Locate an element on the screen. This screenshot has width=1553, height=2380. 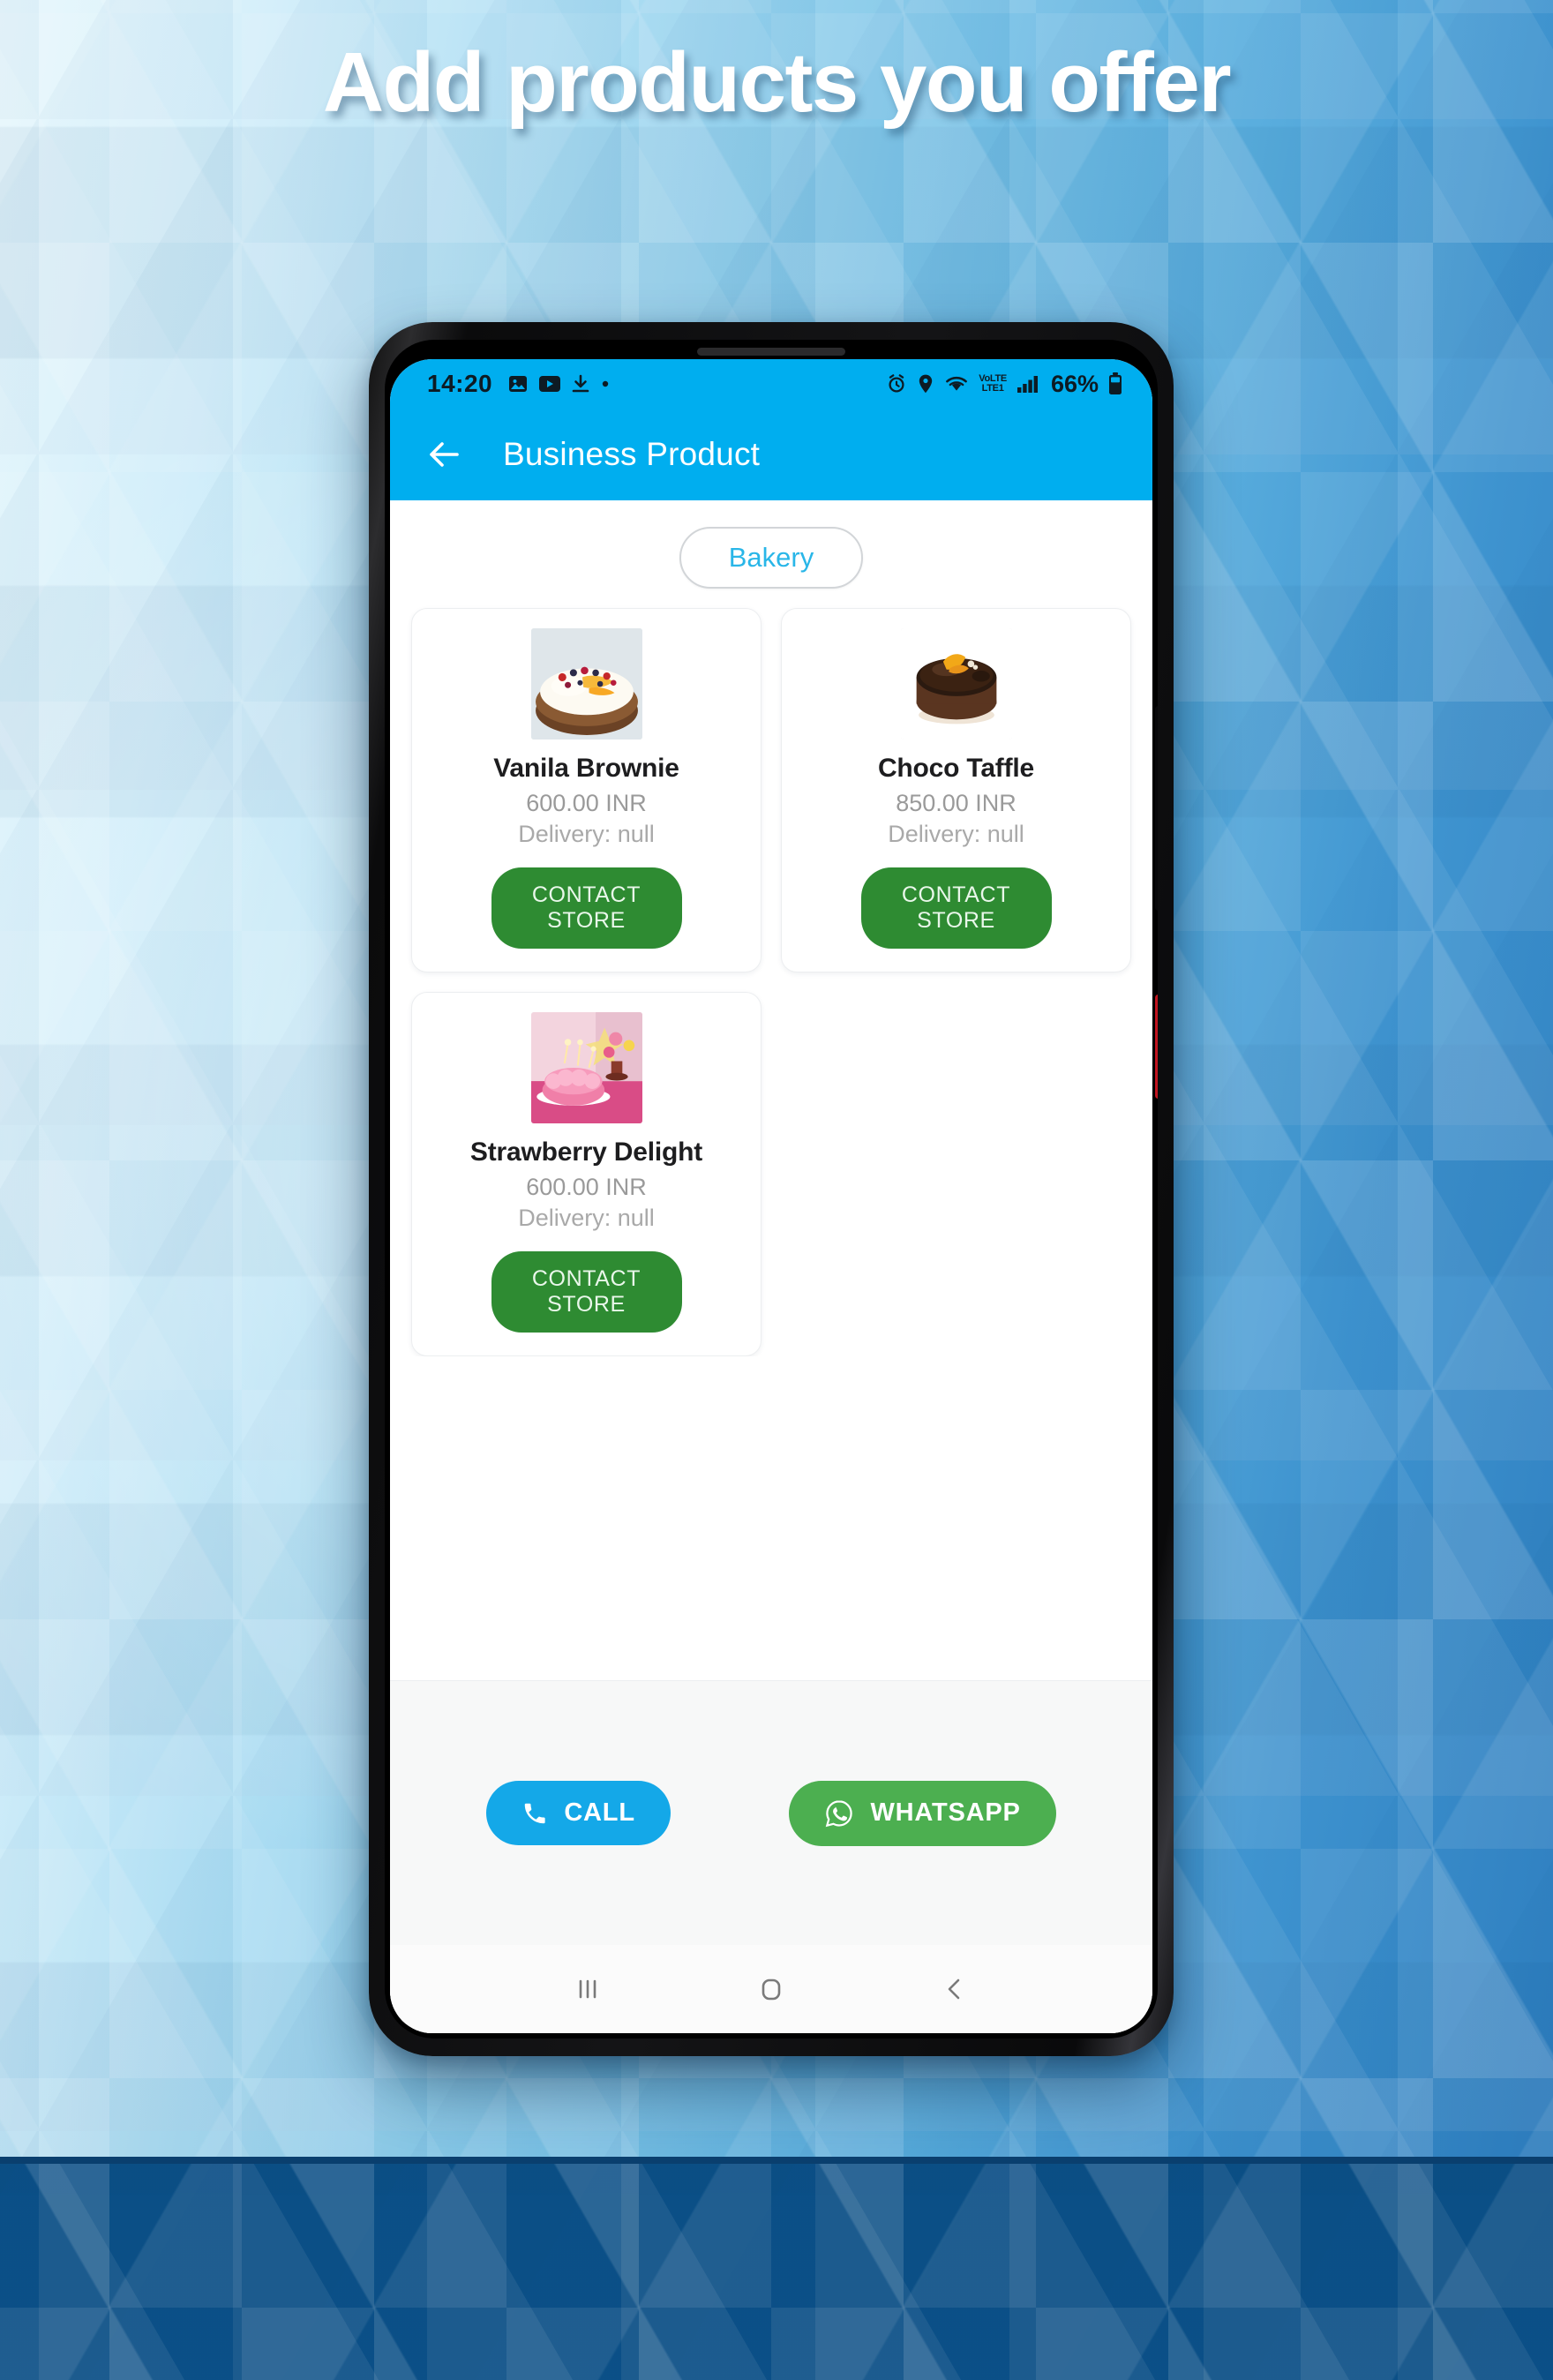
alarm-icon is located at coordinates (897, 383).